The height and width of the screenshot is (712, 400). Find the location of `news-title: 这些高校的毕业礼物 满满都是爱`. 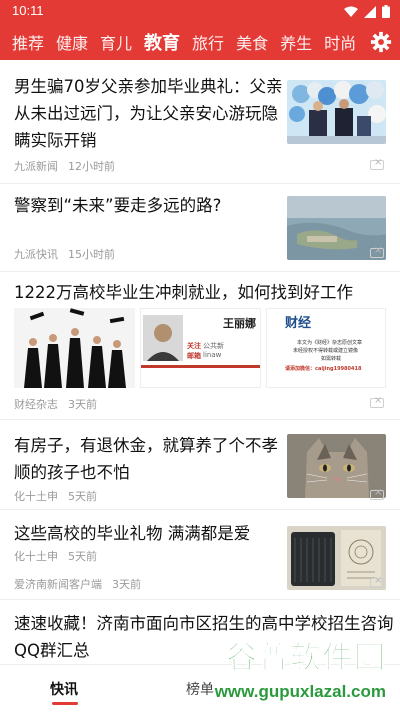

news-title: 这些高校的毕业礼物 满满都是爱 is located at coordinates (149, 533).